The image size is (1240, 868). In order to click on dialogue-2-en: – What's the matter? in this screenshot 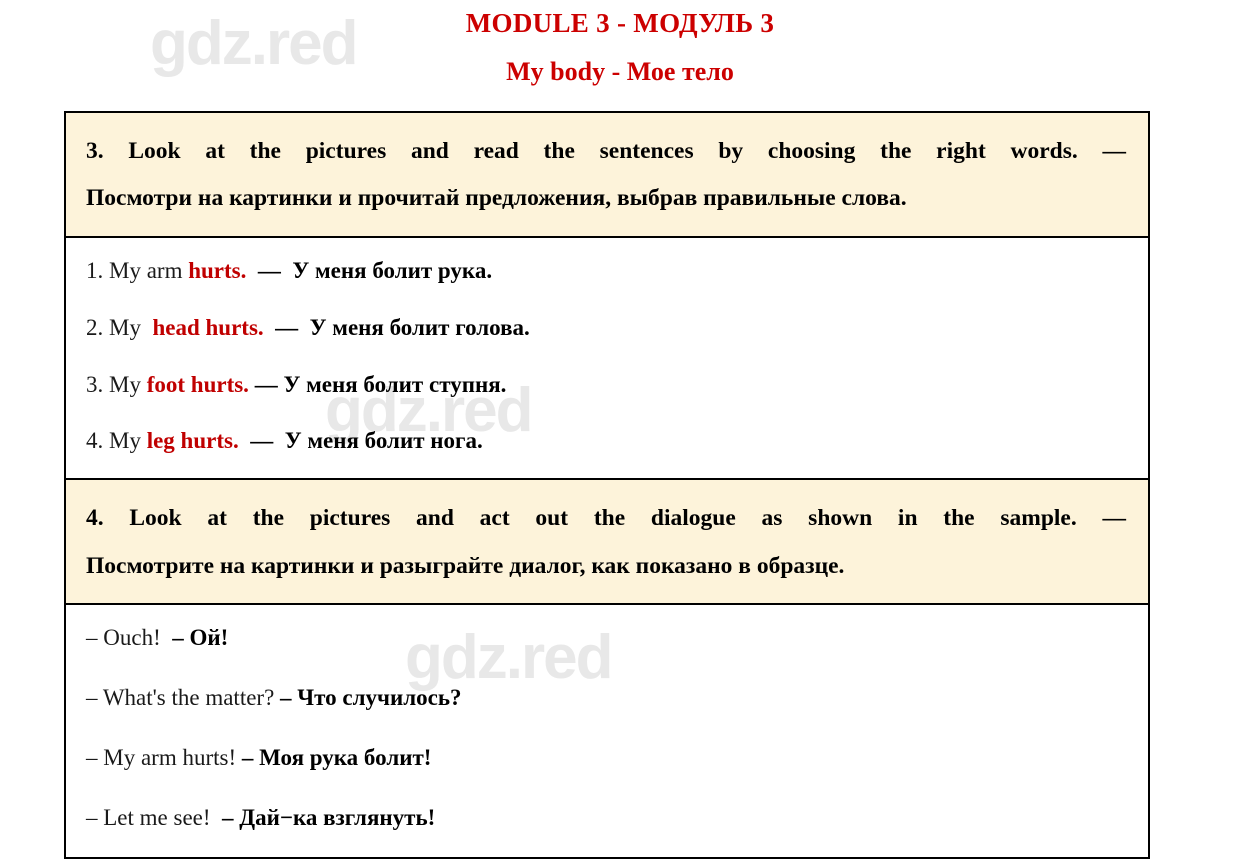, I will do `click(183, 697)`.